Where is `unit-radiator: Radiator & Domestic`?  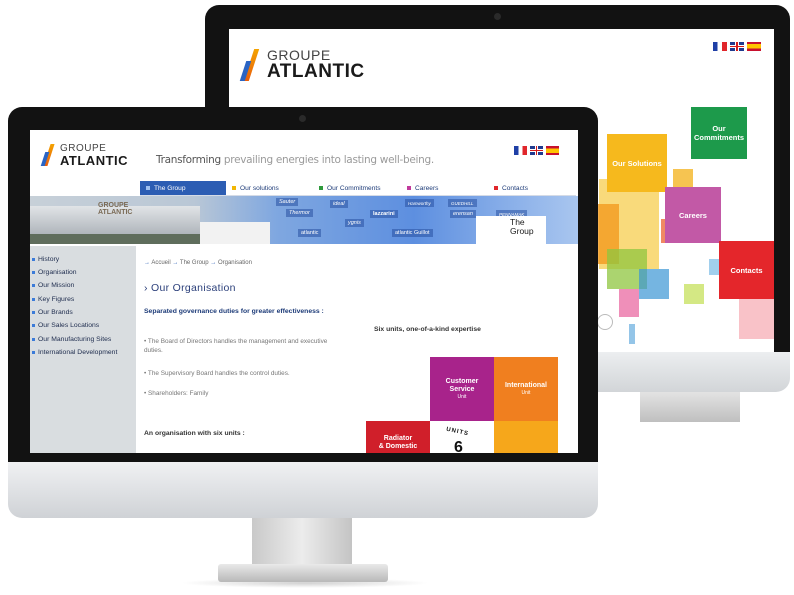
unit-radiator: Radiator & Domestic is located at coordinates (398, 437).